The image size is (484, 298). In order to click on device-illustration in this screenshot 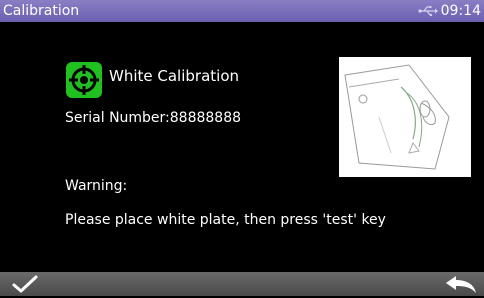, I will do `click(405, 117)`.